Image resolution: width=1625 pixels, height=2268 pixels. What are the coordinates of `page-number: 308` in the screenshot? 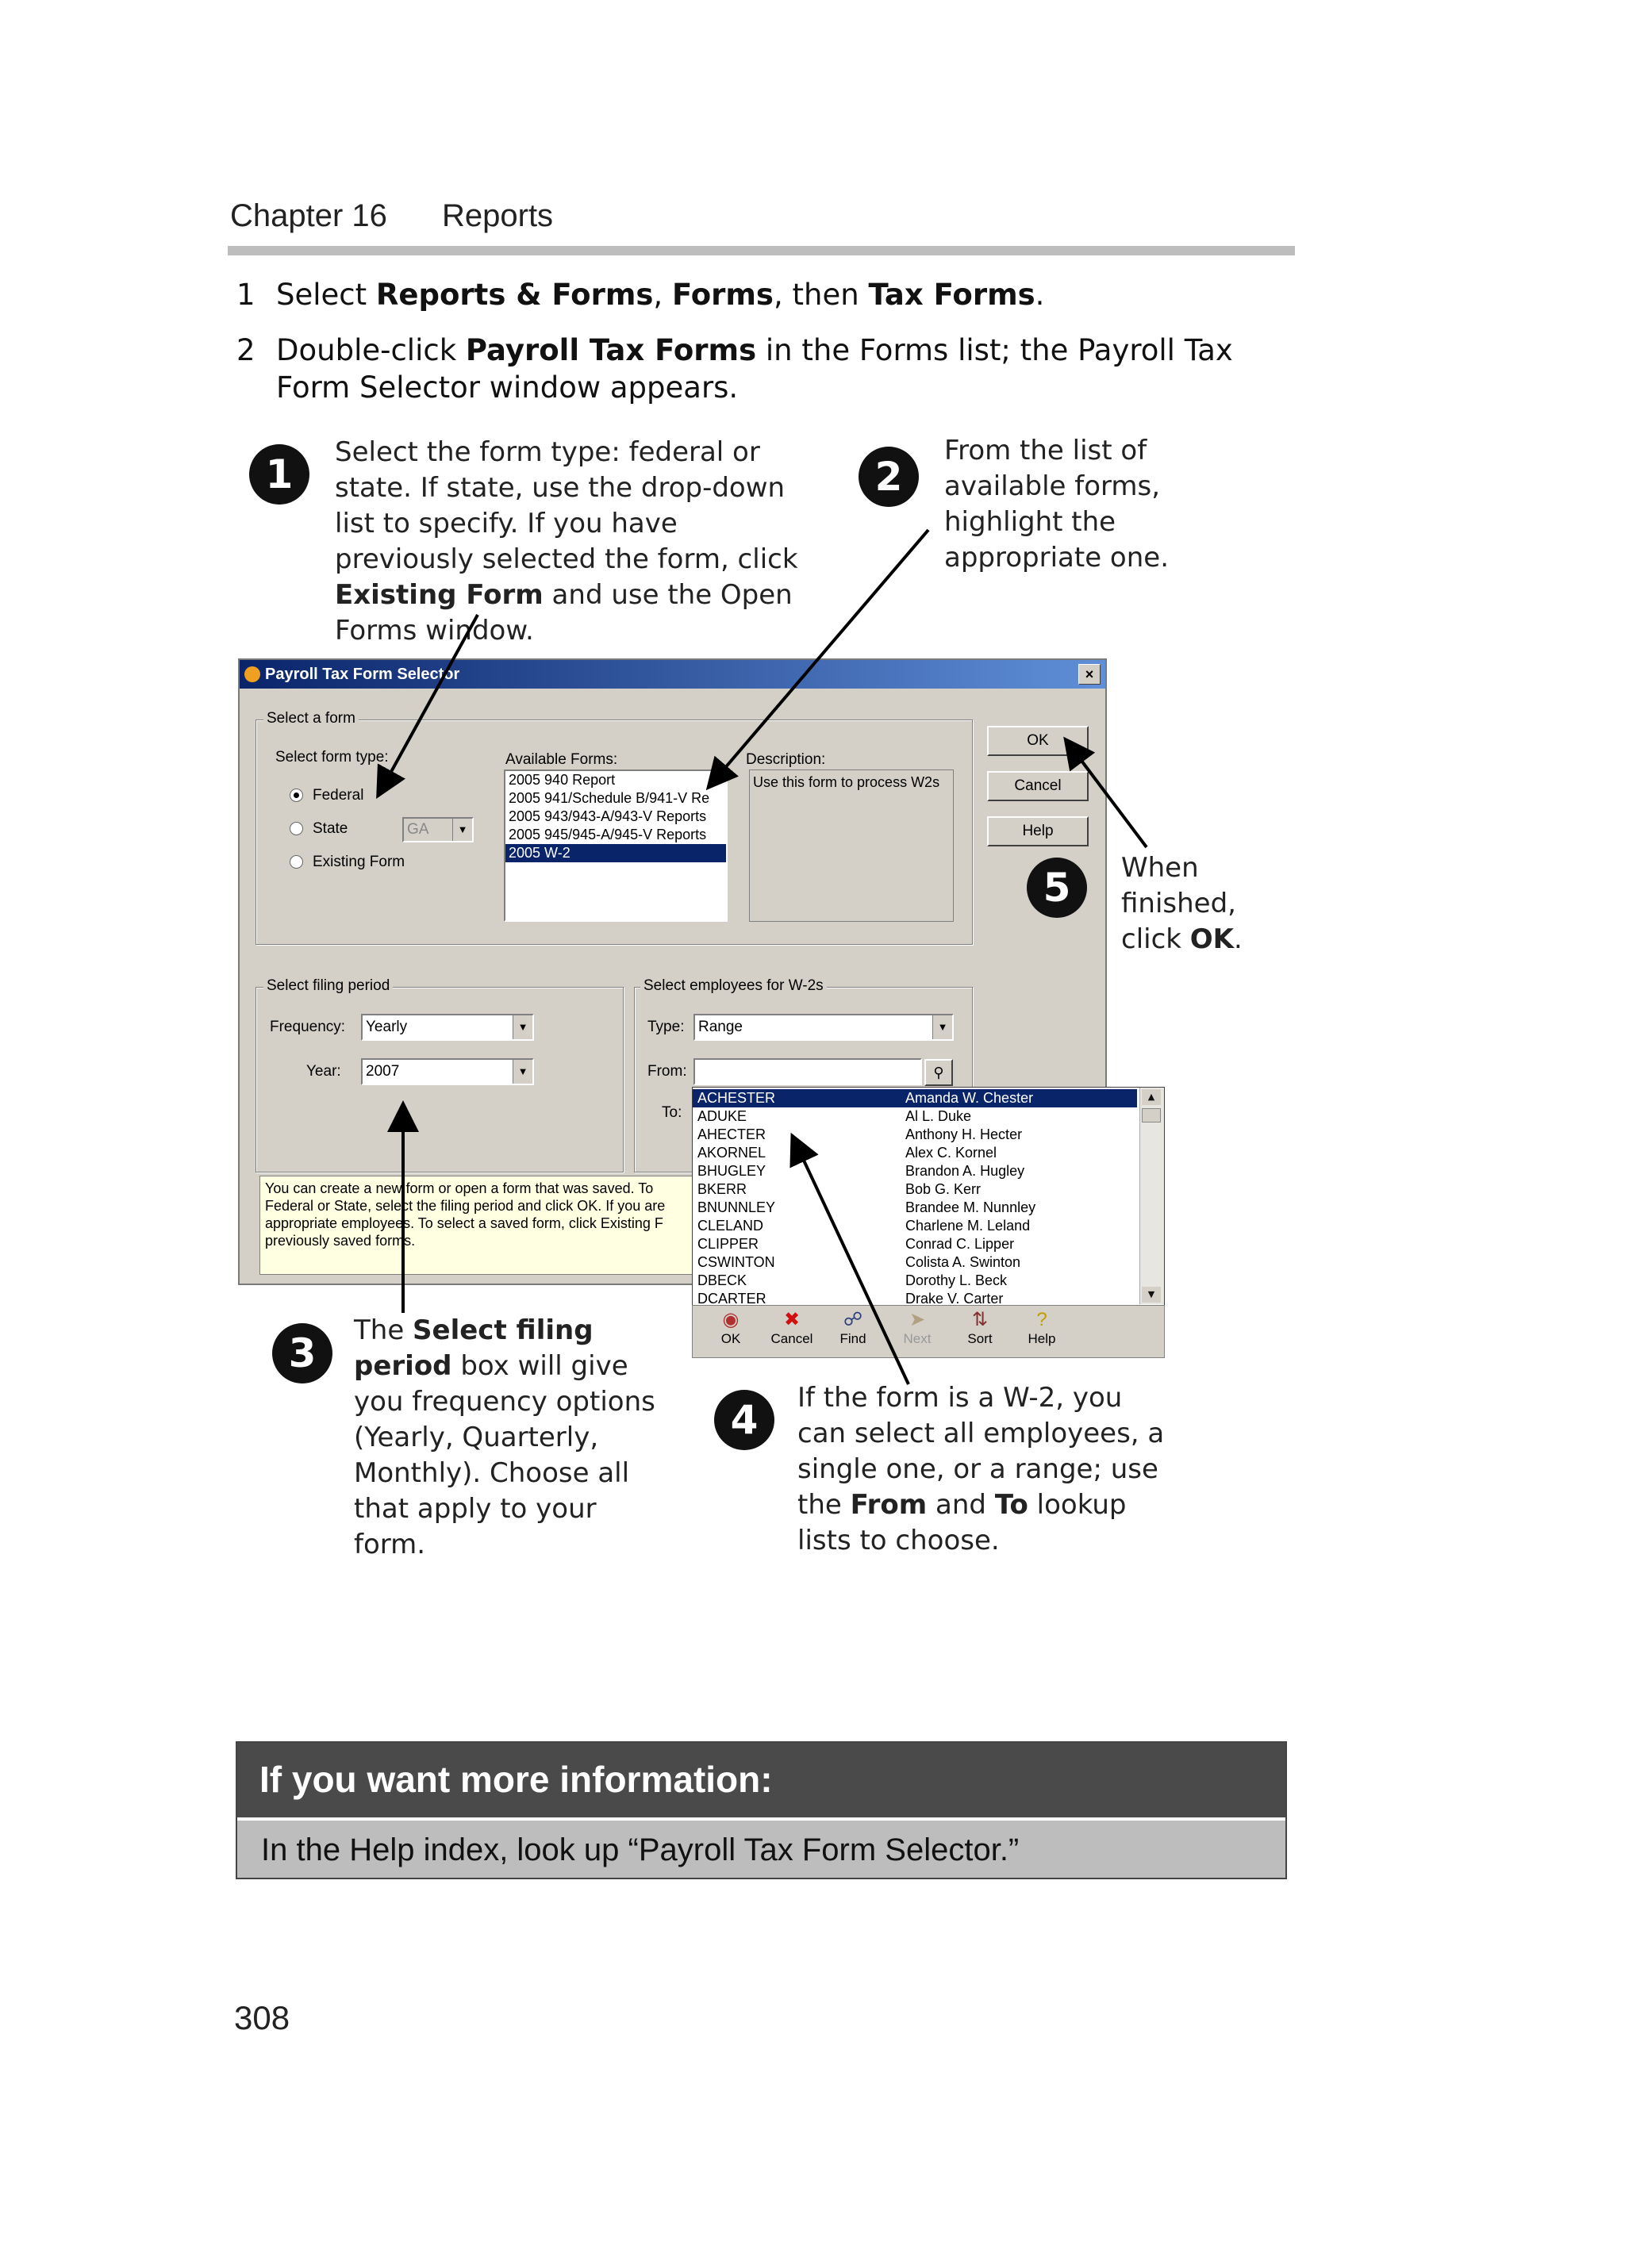 It's located at (262, 2018).